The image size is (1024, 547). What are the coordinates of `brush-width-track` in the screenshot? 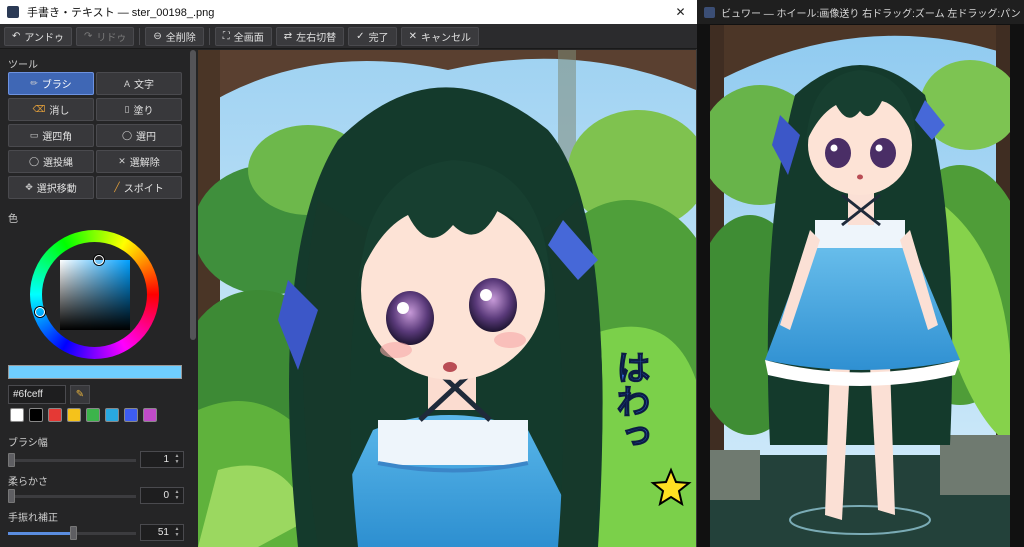 It's located at (72, 460).